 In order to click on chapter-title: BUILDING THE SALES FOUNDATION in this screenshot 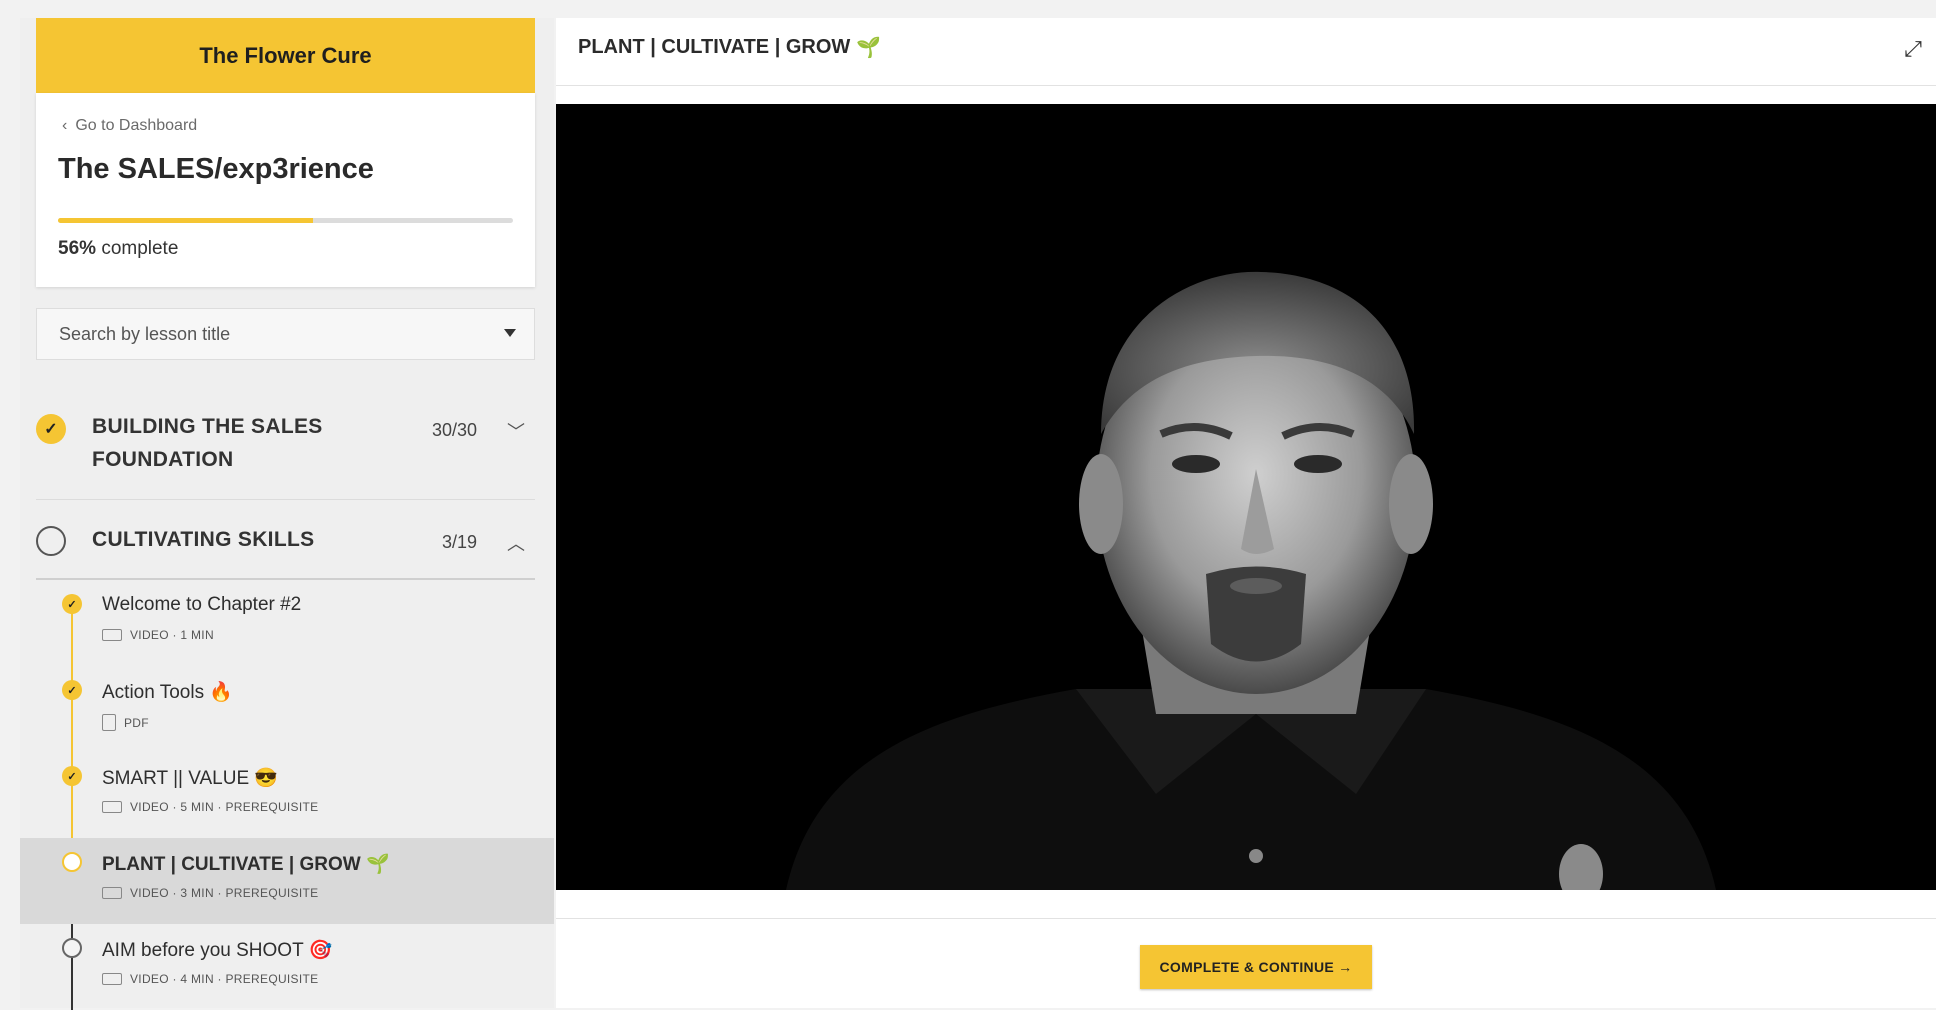, I will do `click(207, 443)`.